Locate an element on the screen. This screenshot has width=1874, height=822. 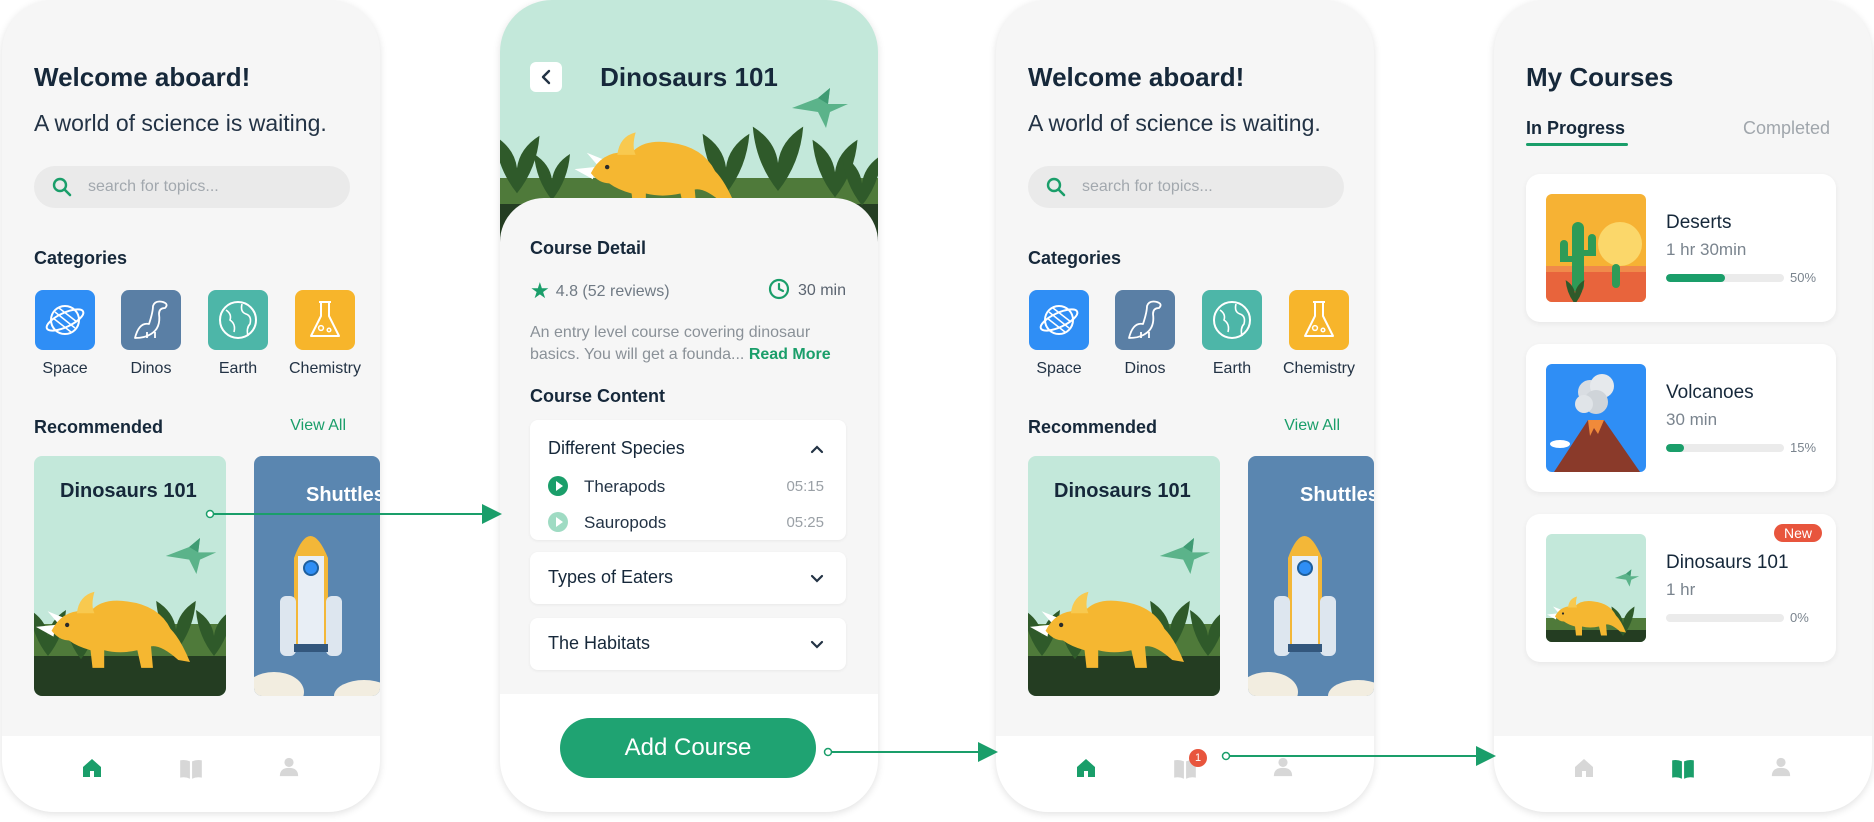
arrow-add-to-home is located at coordinates (910, 752).